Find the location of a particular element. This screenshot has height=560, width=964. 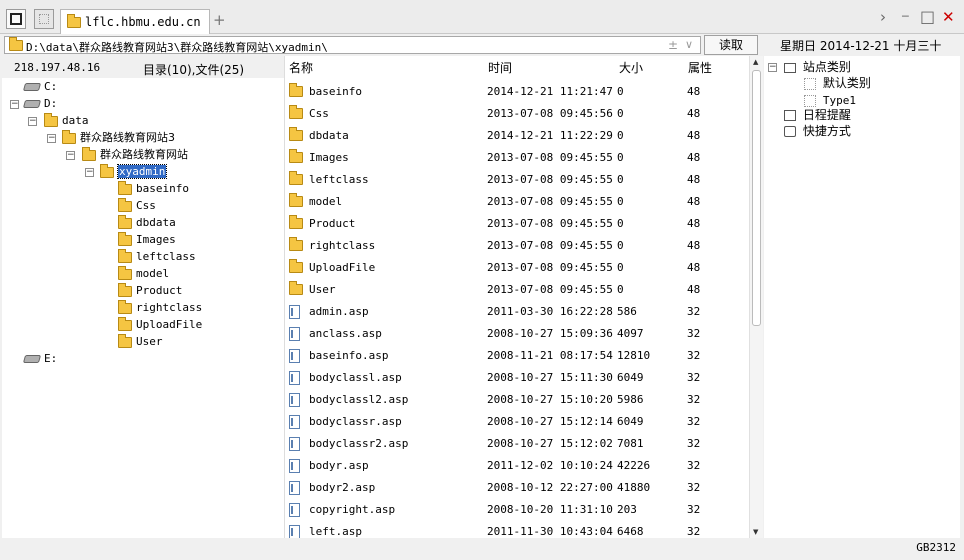

dropdown-button: ∨ is located at coordinates (689, 44).